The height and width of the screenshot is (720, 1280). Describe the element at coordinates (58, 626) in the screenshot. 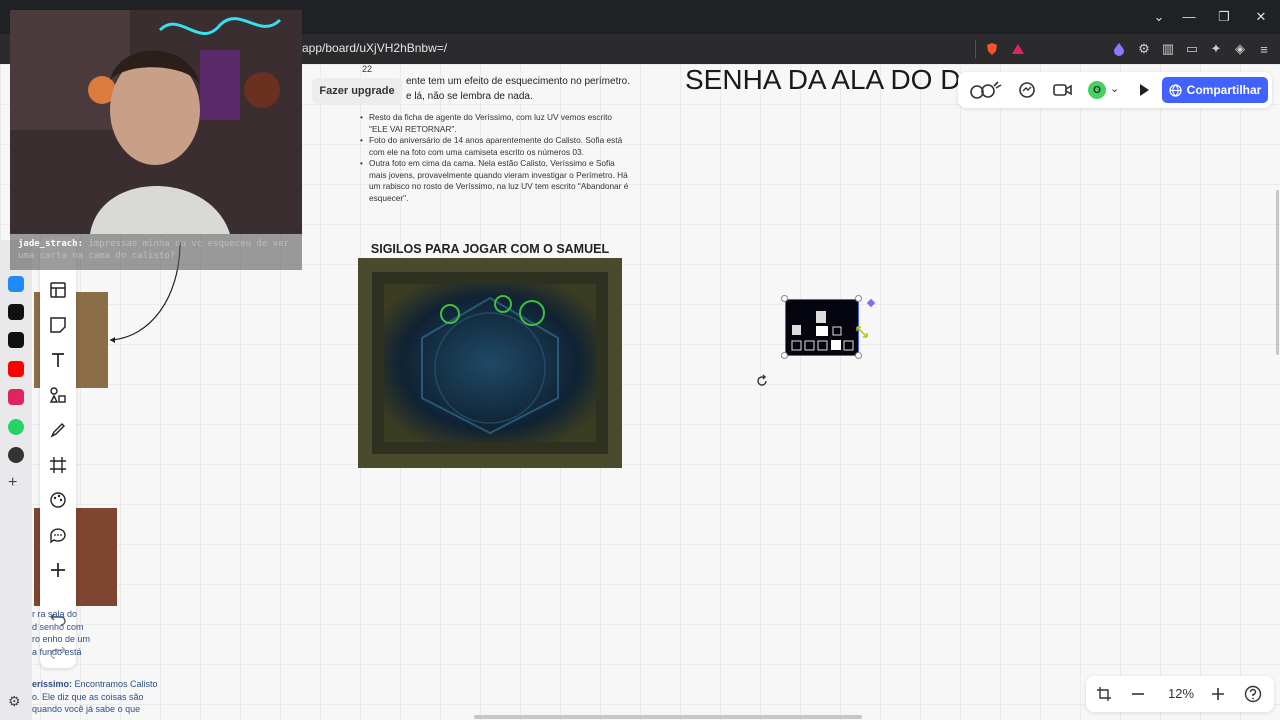

I see `caption-line: d senho com` at that location.